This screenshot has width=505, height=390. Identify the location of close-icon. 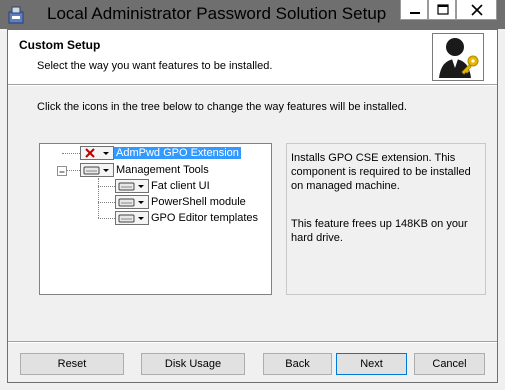
(477, 10).